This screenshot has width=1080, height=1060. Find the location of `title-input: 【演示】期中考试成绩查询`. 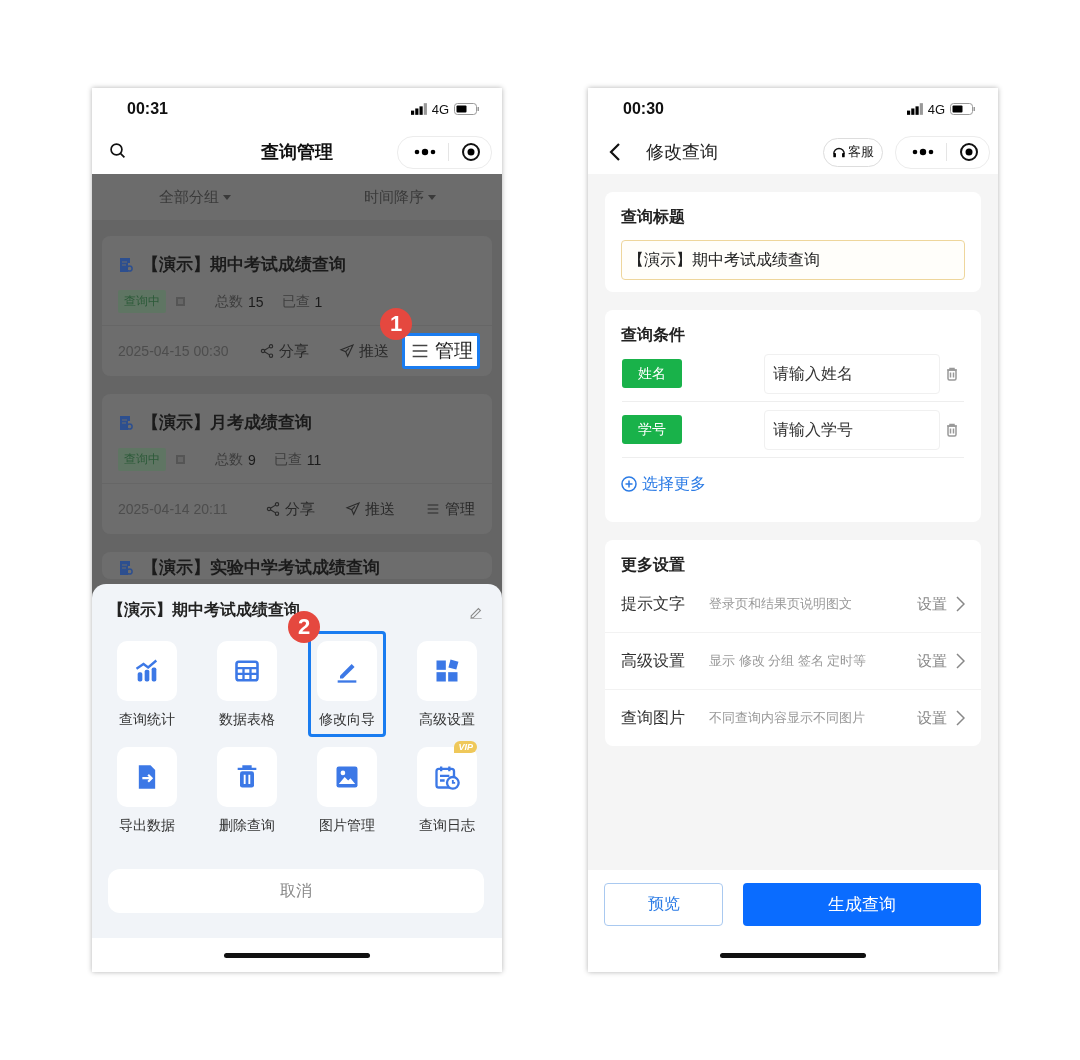

title-input: 【演示】期中考试成绩查询 is located at coordinates (793, 260).